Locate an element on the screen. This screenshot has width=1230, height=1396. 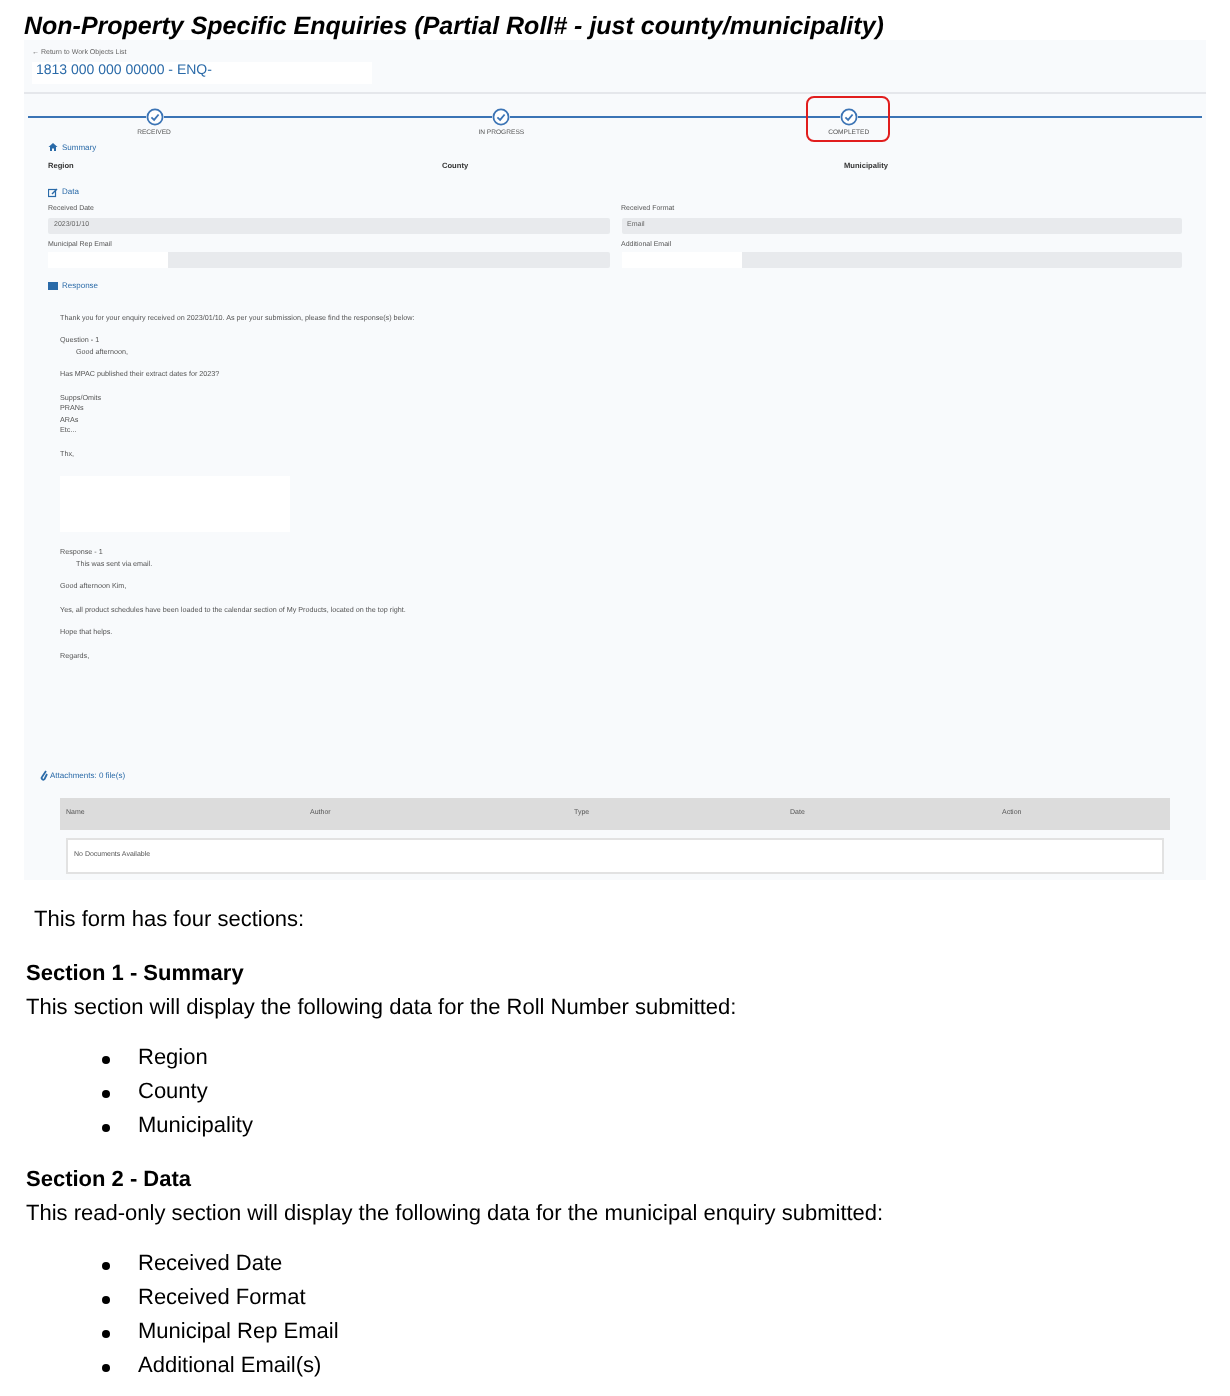
section-description: This section will display the following data for the Roll Number submitted: is located at coordinates (382, 1009).